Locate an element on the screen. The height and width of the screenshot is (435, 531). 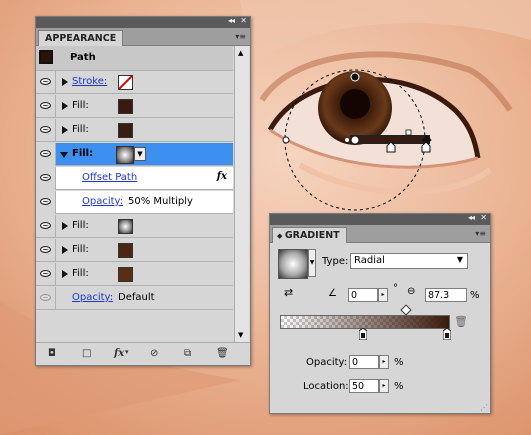
tab-appearance: APPEARANCE is located at coordinates (81, 38).